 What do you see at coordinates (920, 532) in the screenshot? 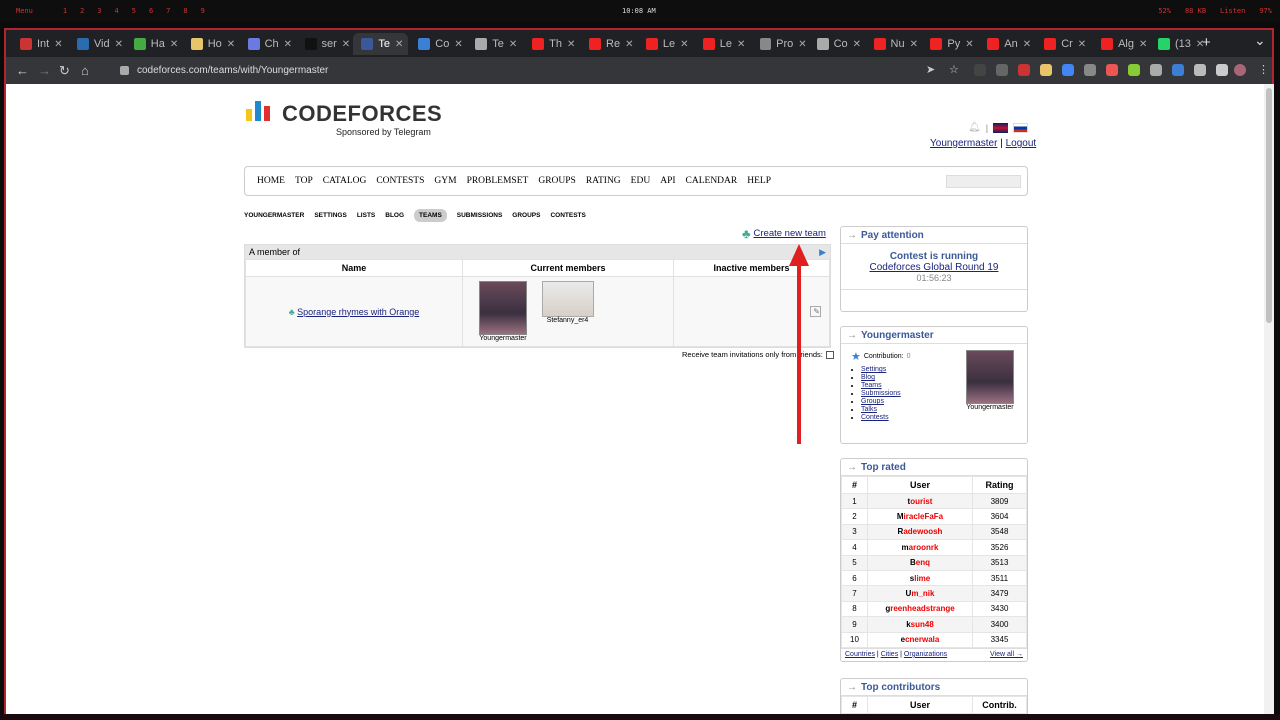
I see `user-link: Radewoosh` at bounding box center [920, 532].